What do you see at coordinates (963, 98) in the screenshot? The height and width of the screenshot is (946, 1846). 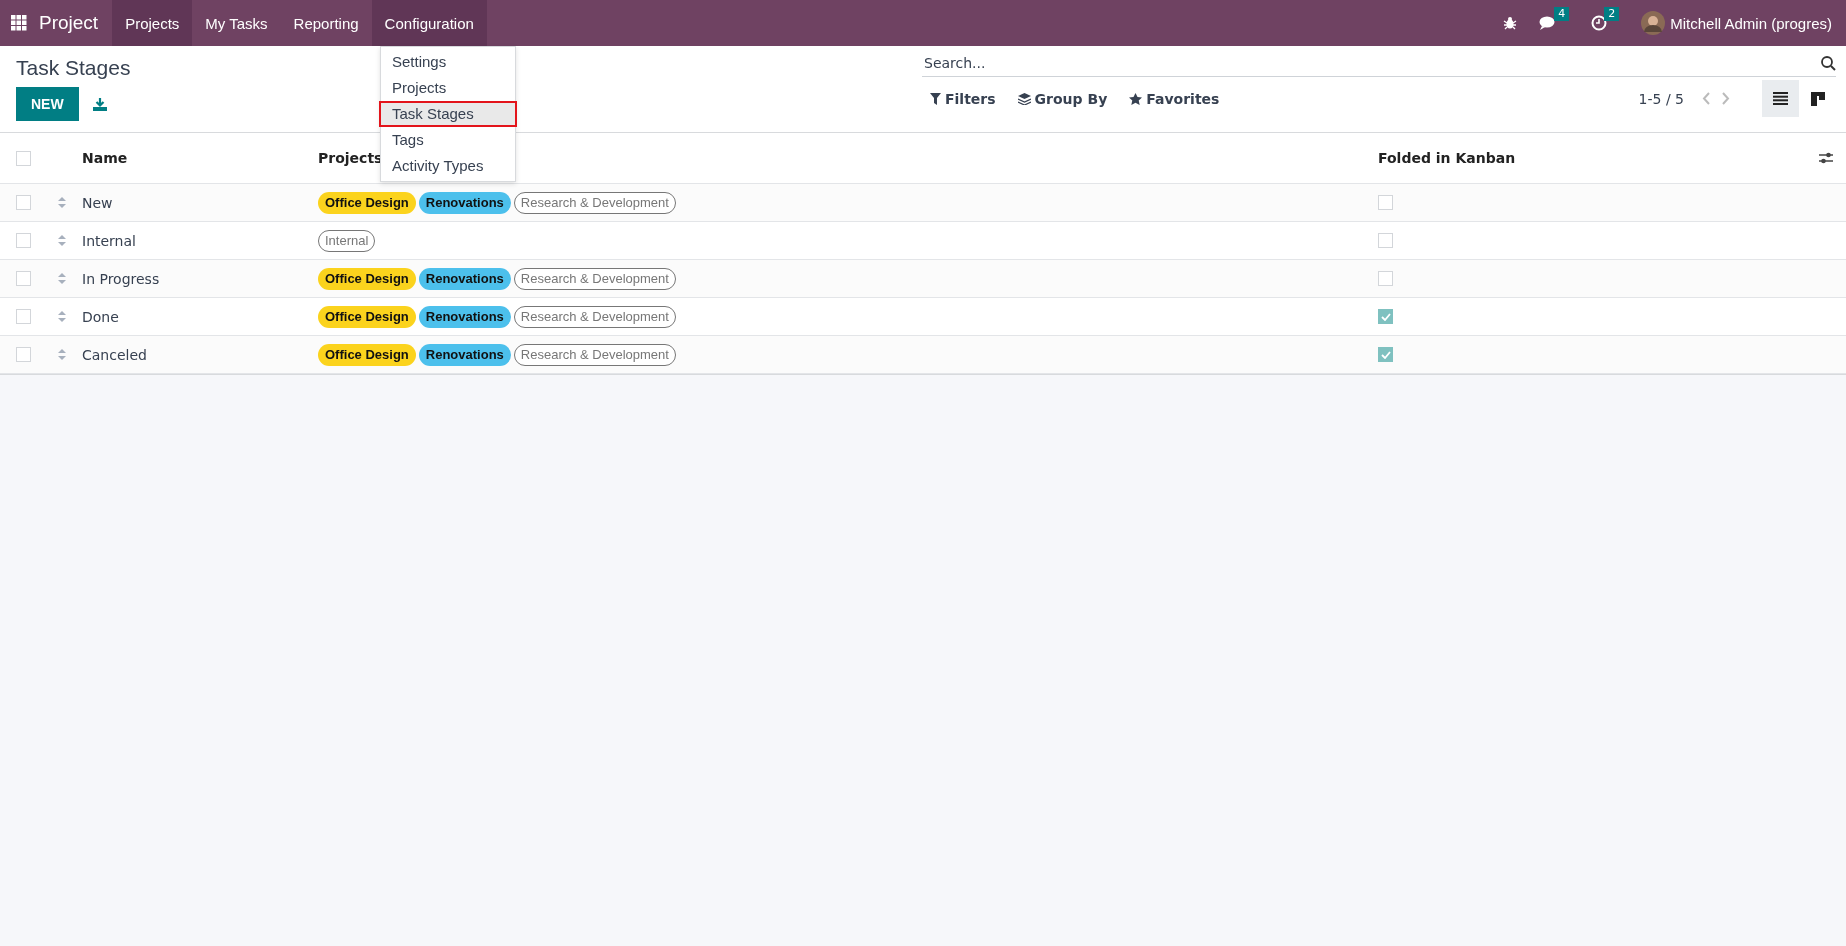 I see `filter-button: Filters` at bounding box center [963, 98].